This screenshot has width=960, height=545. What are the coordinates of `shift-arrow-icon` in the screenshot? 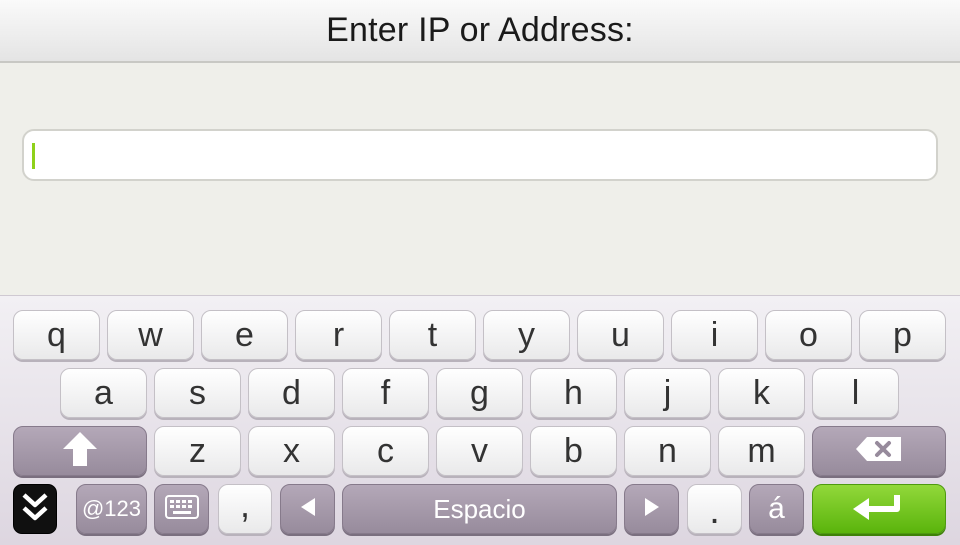 It's located at (80, 451).